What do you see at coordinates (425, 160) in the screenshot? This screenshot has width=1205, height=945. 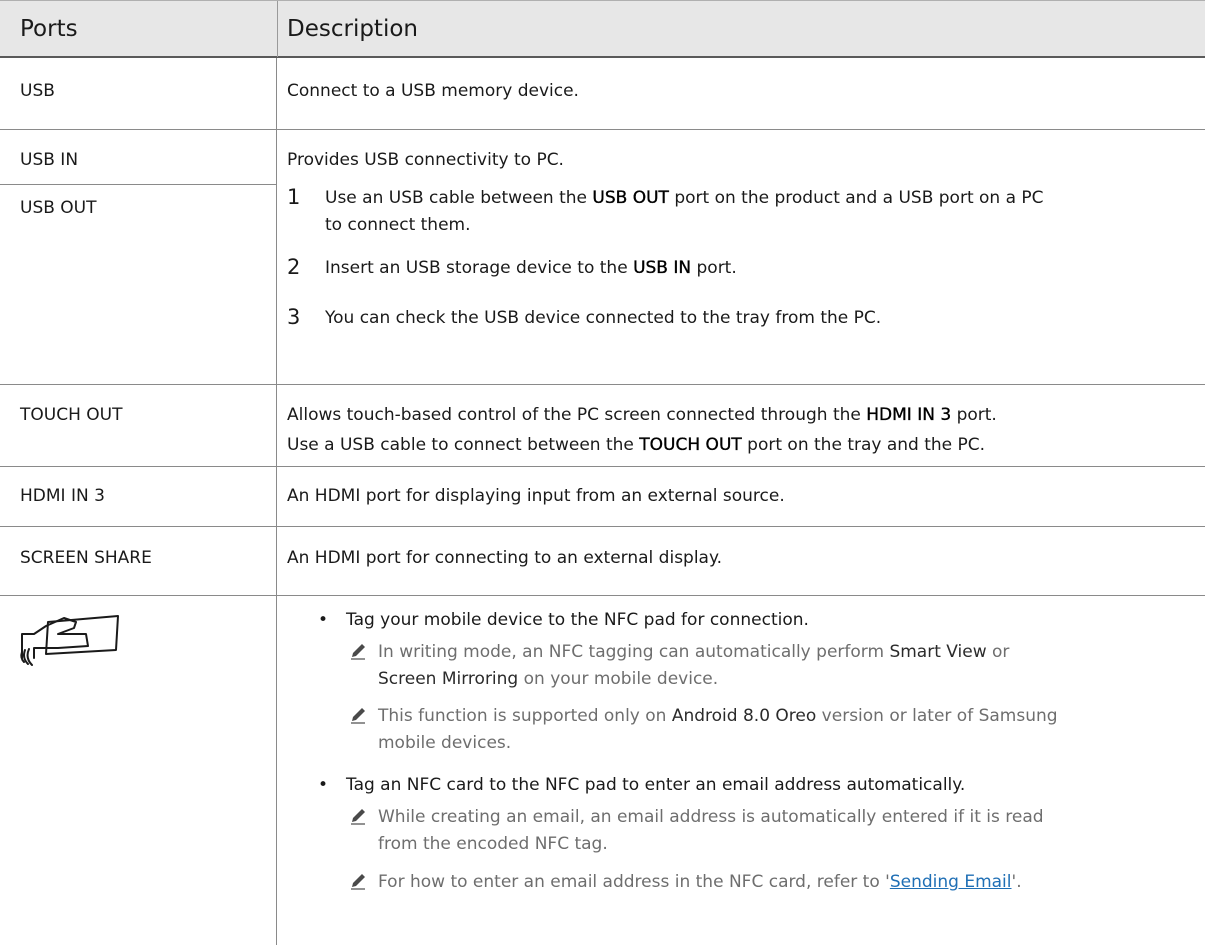 I see `desc-usb-intro: Provides USB connectivity to PC.` at bounding box center [425, 160].